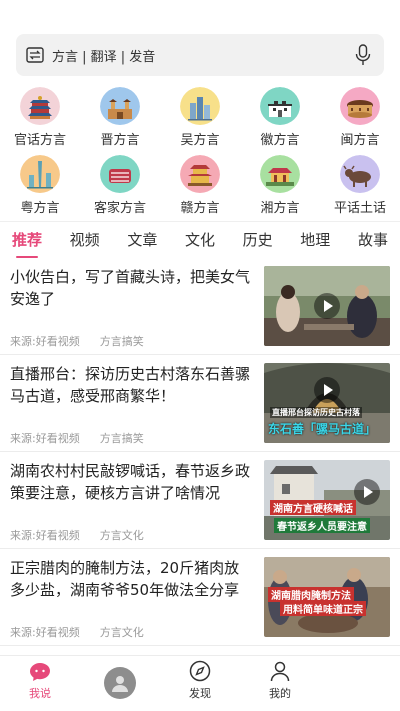 The width and height of the screenshot is (400, 711). I want to click on dialect-label: 赣方言, so click(200, 208).